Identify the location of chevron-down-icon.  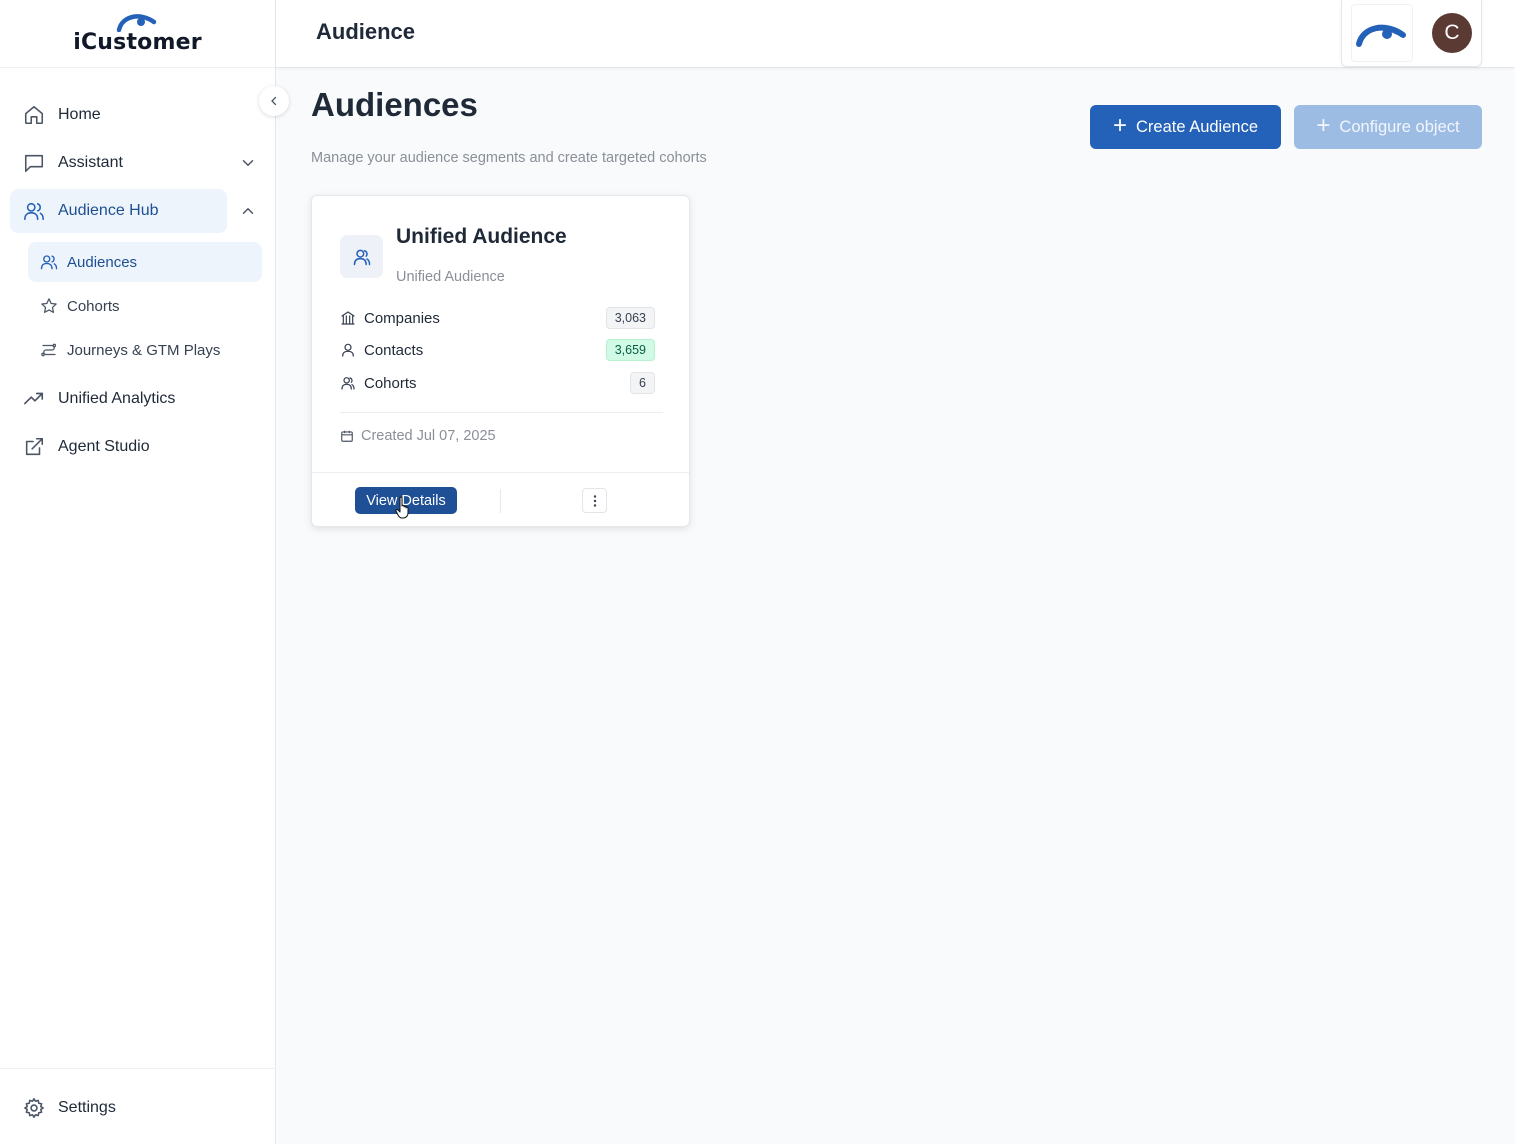
(248, 163).